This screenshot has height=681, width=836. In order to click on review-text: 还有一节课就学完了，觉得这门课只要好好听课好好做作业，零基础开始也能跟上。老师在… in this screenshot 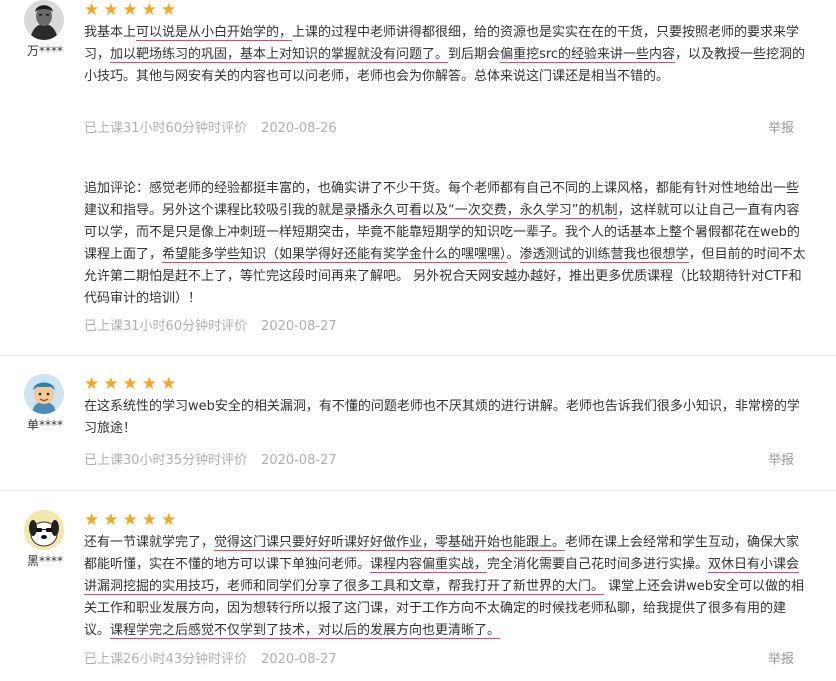, I will do `click(446, 587)`.